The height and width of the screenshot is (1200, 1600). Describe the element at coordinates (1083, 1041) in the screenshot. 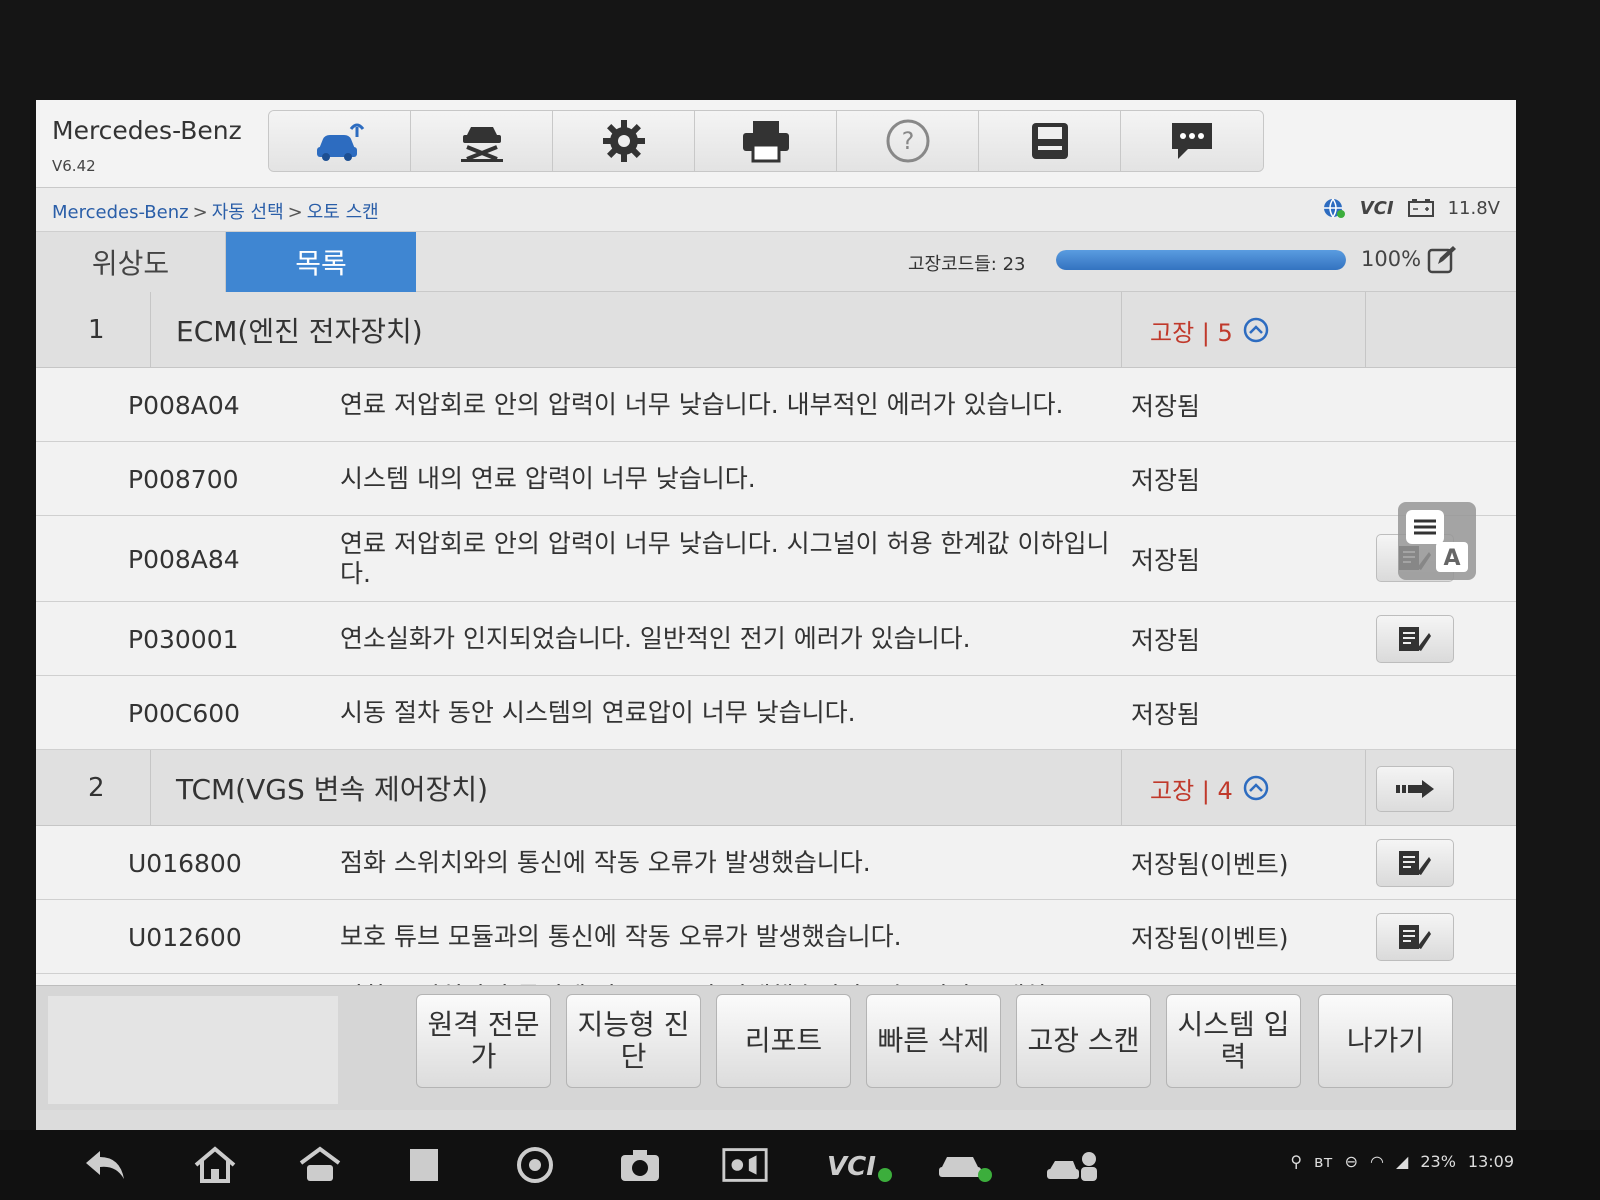

I see `fault-scan-button: 고장 스캔` at that location.